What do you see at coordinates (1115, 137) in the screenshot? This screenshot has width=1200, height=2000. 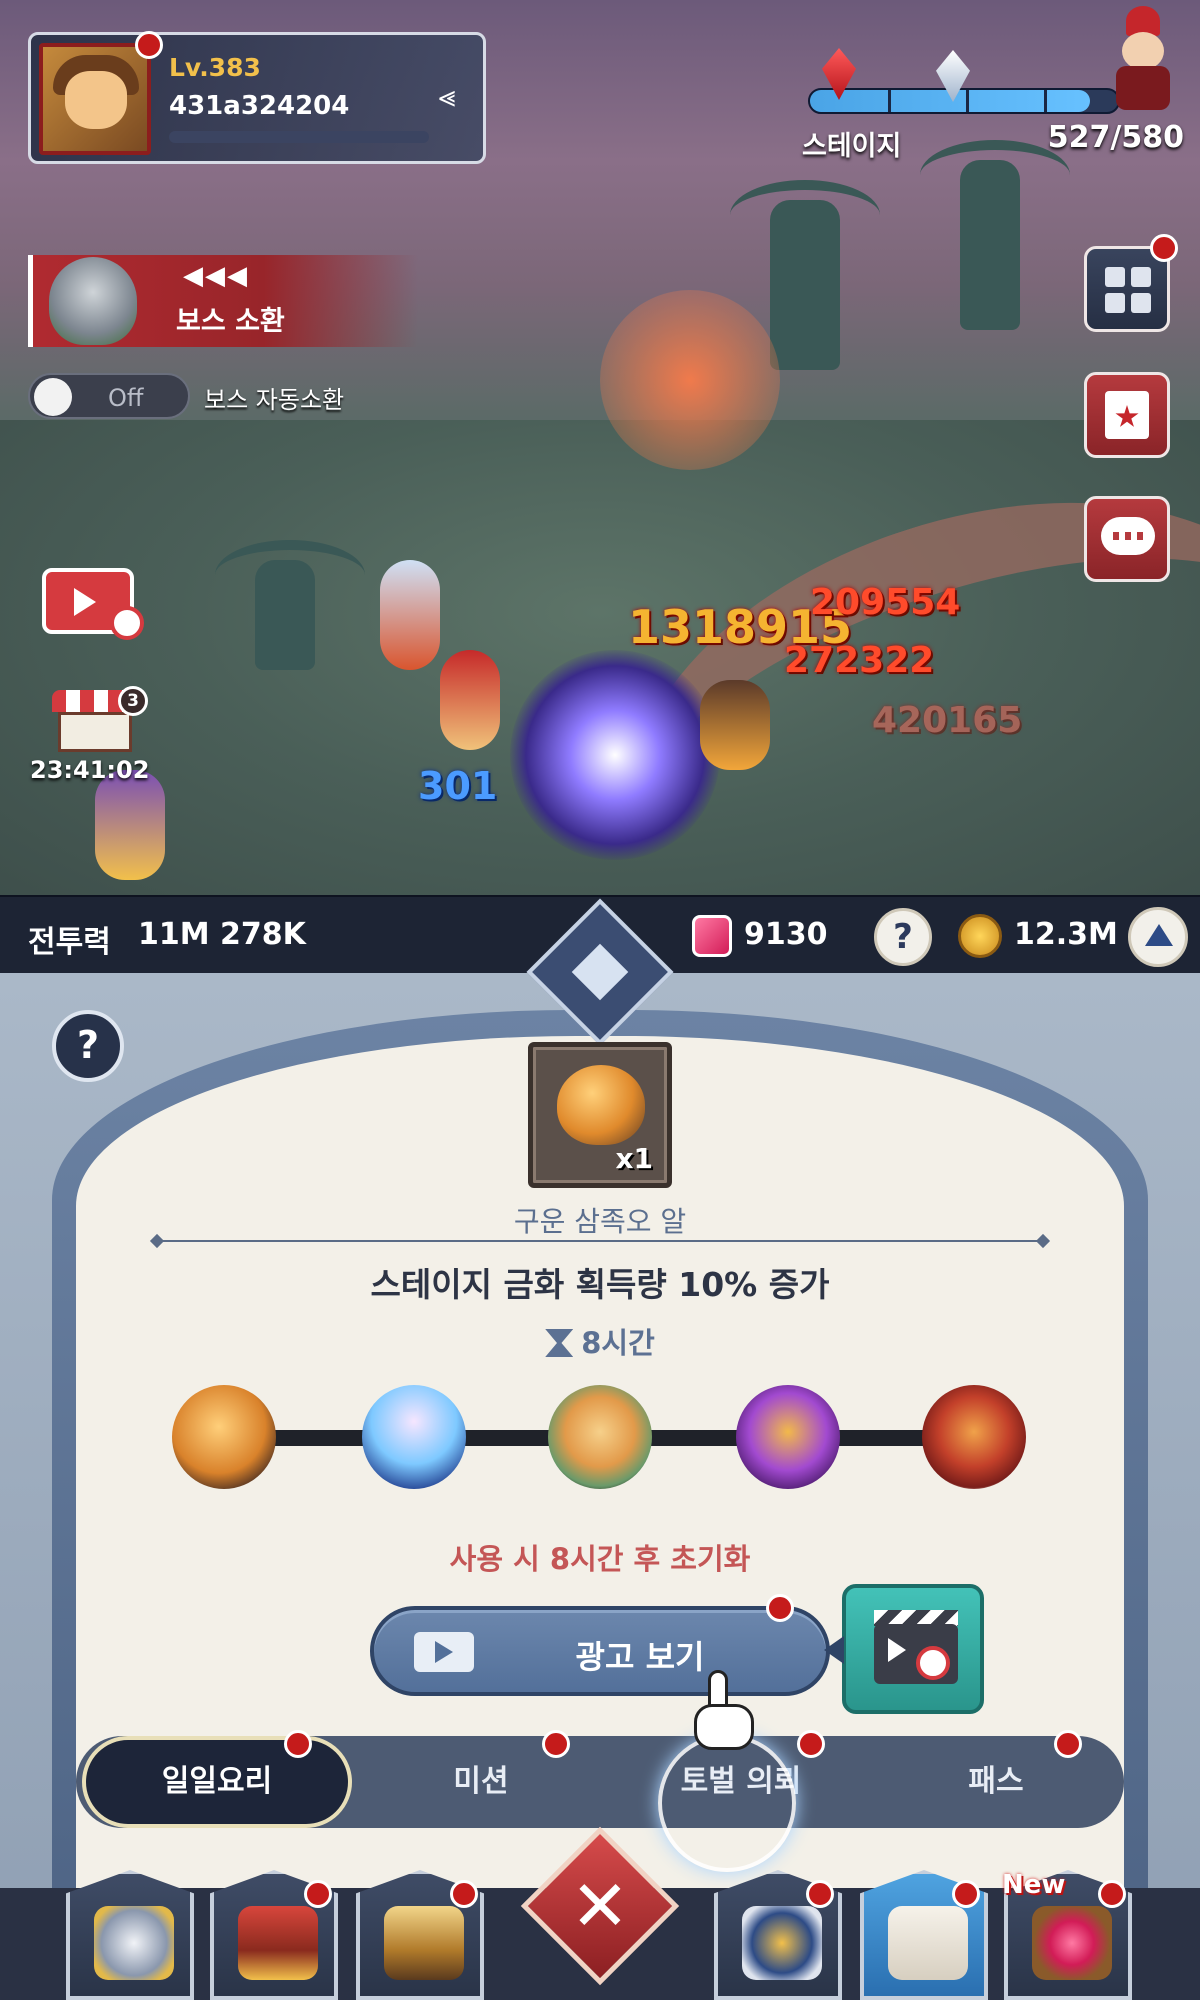 I see `stage-progress-text: 527/580` at bounding box center [1115, 137].